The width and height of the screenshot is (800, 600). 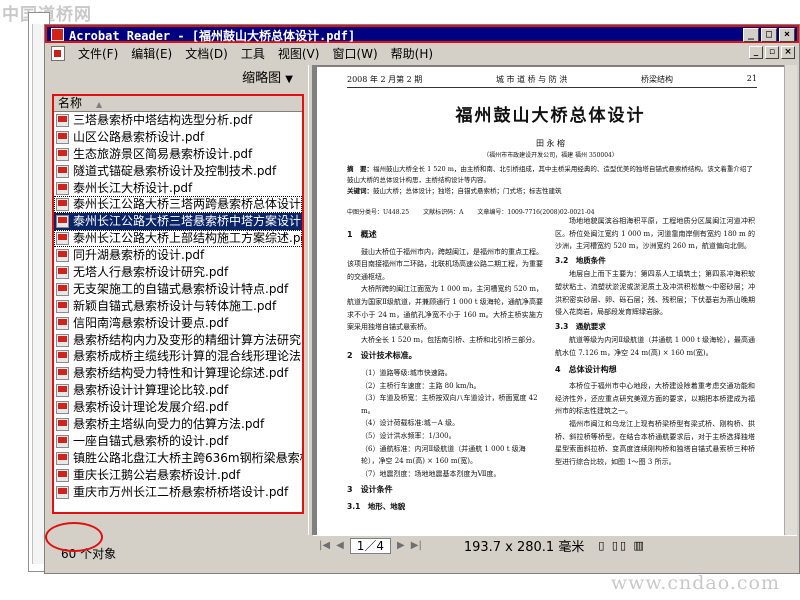 I want to click on first-page-icon: |◀, so click(x=324, y=545).